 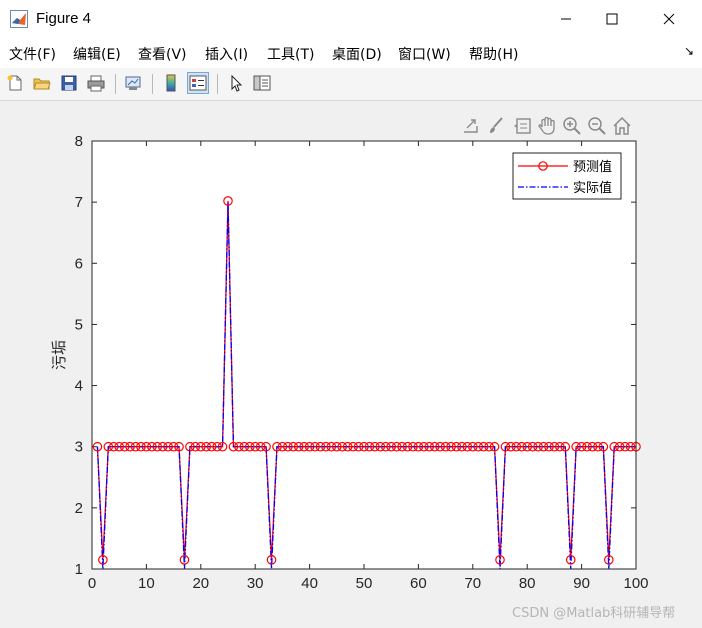 I want to click on property-inspector-button, so click(x=262, y=83).